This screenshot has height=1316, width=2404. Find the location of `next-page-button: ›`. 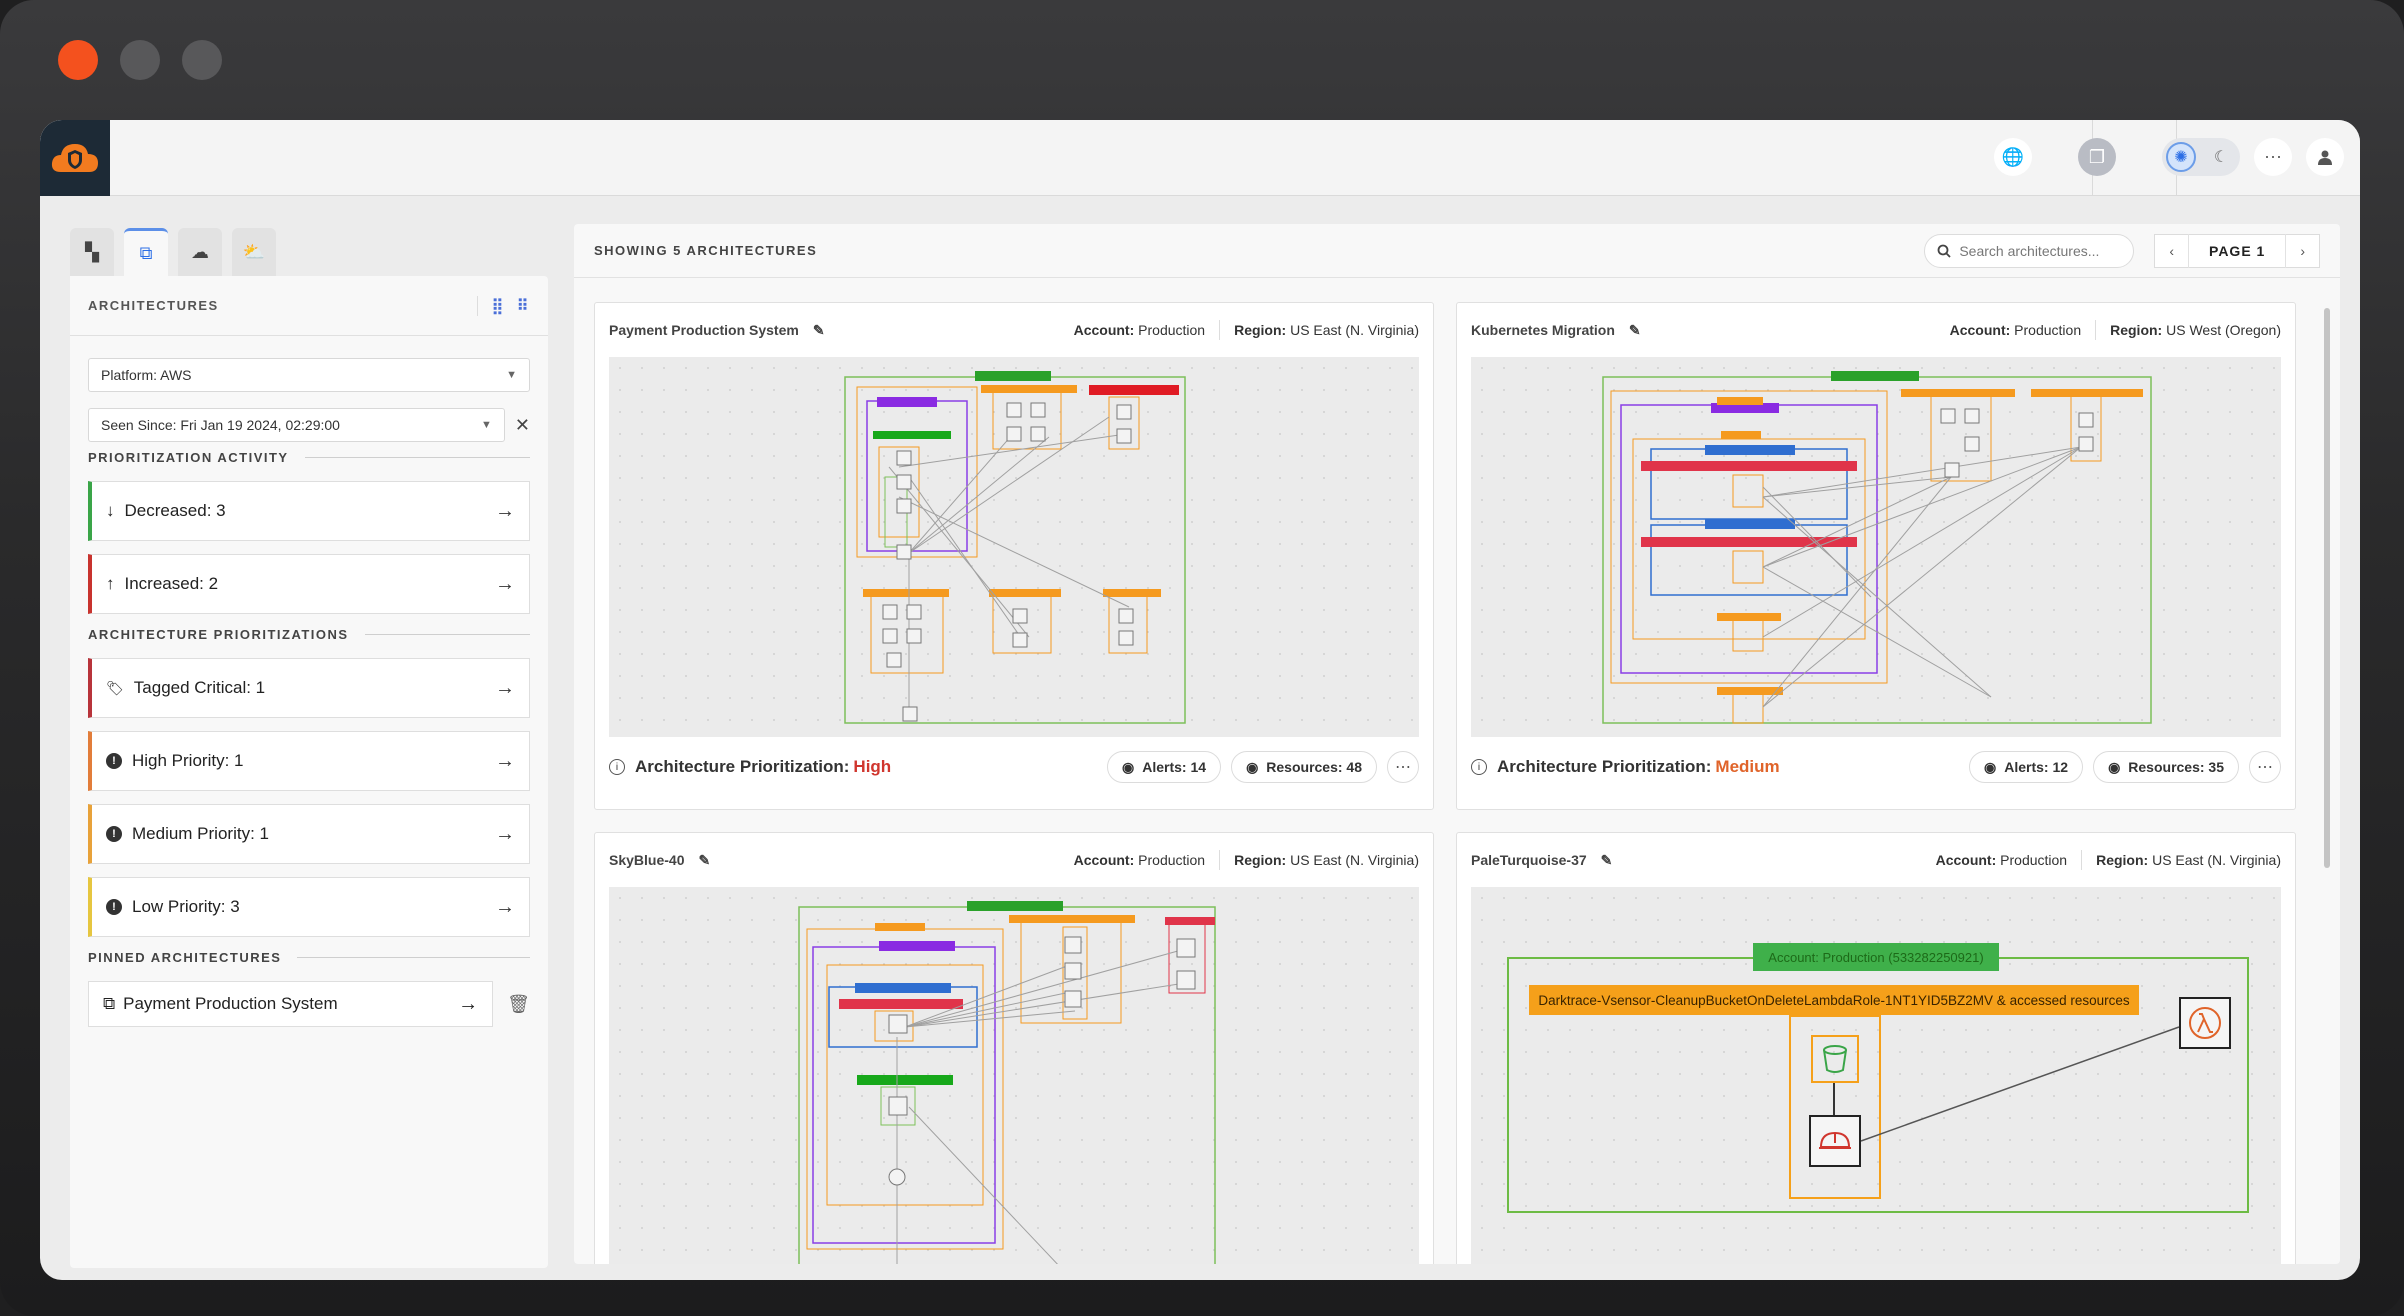

next-page-button: › is located at coordinates (2302, 251).